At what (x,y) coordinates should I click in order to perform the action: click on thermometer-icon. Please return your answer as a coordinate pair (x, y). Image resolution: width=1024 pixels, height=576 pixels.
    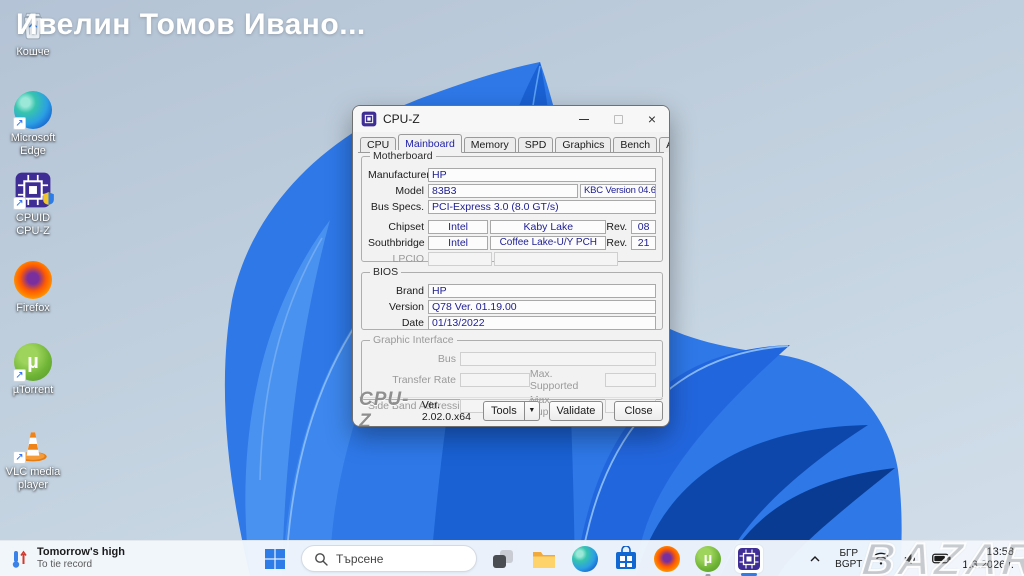
    Looking at the image, I should click on (19, 559).